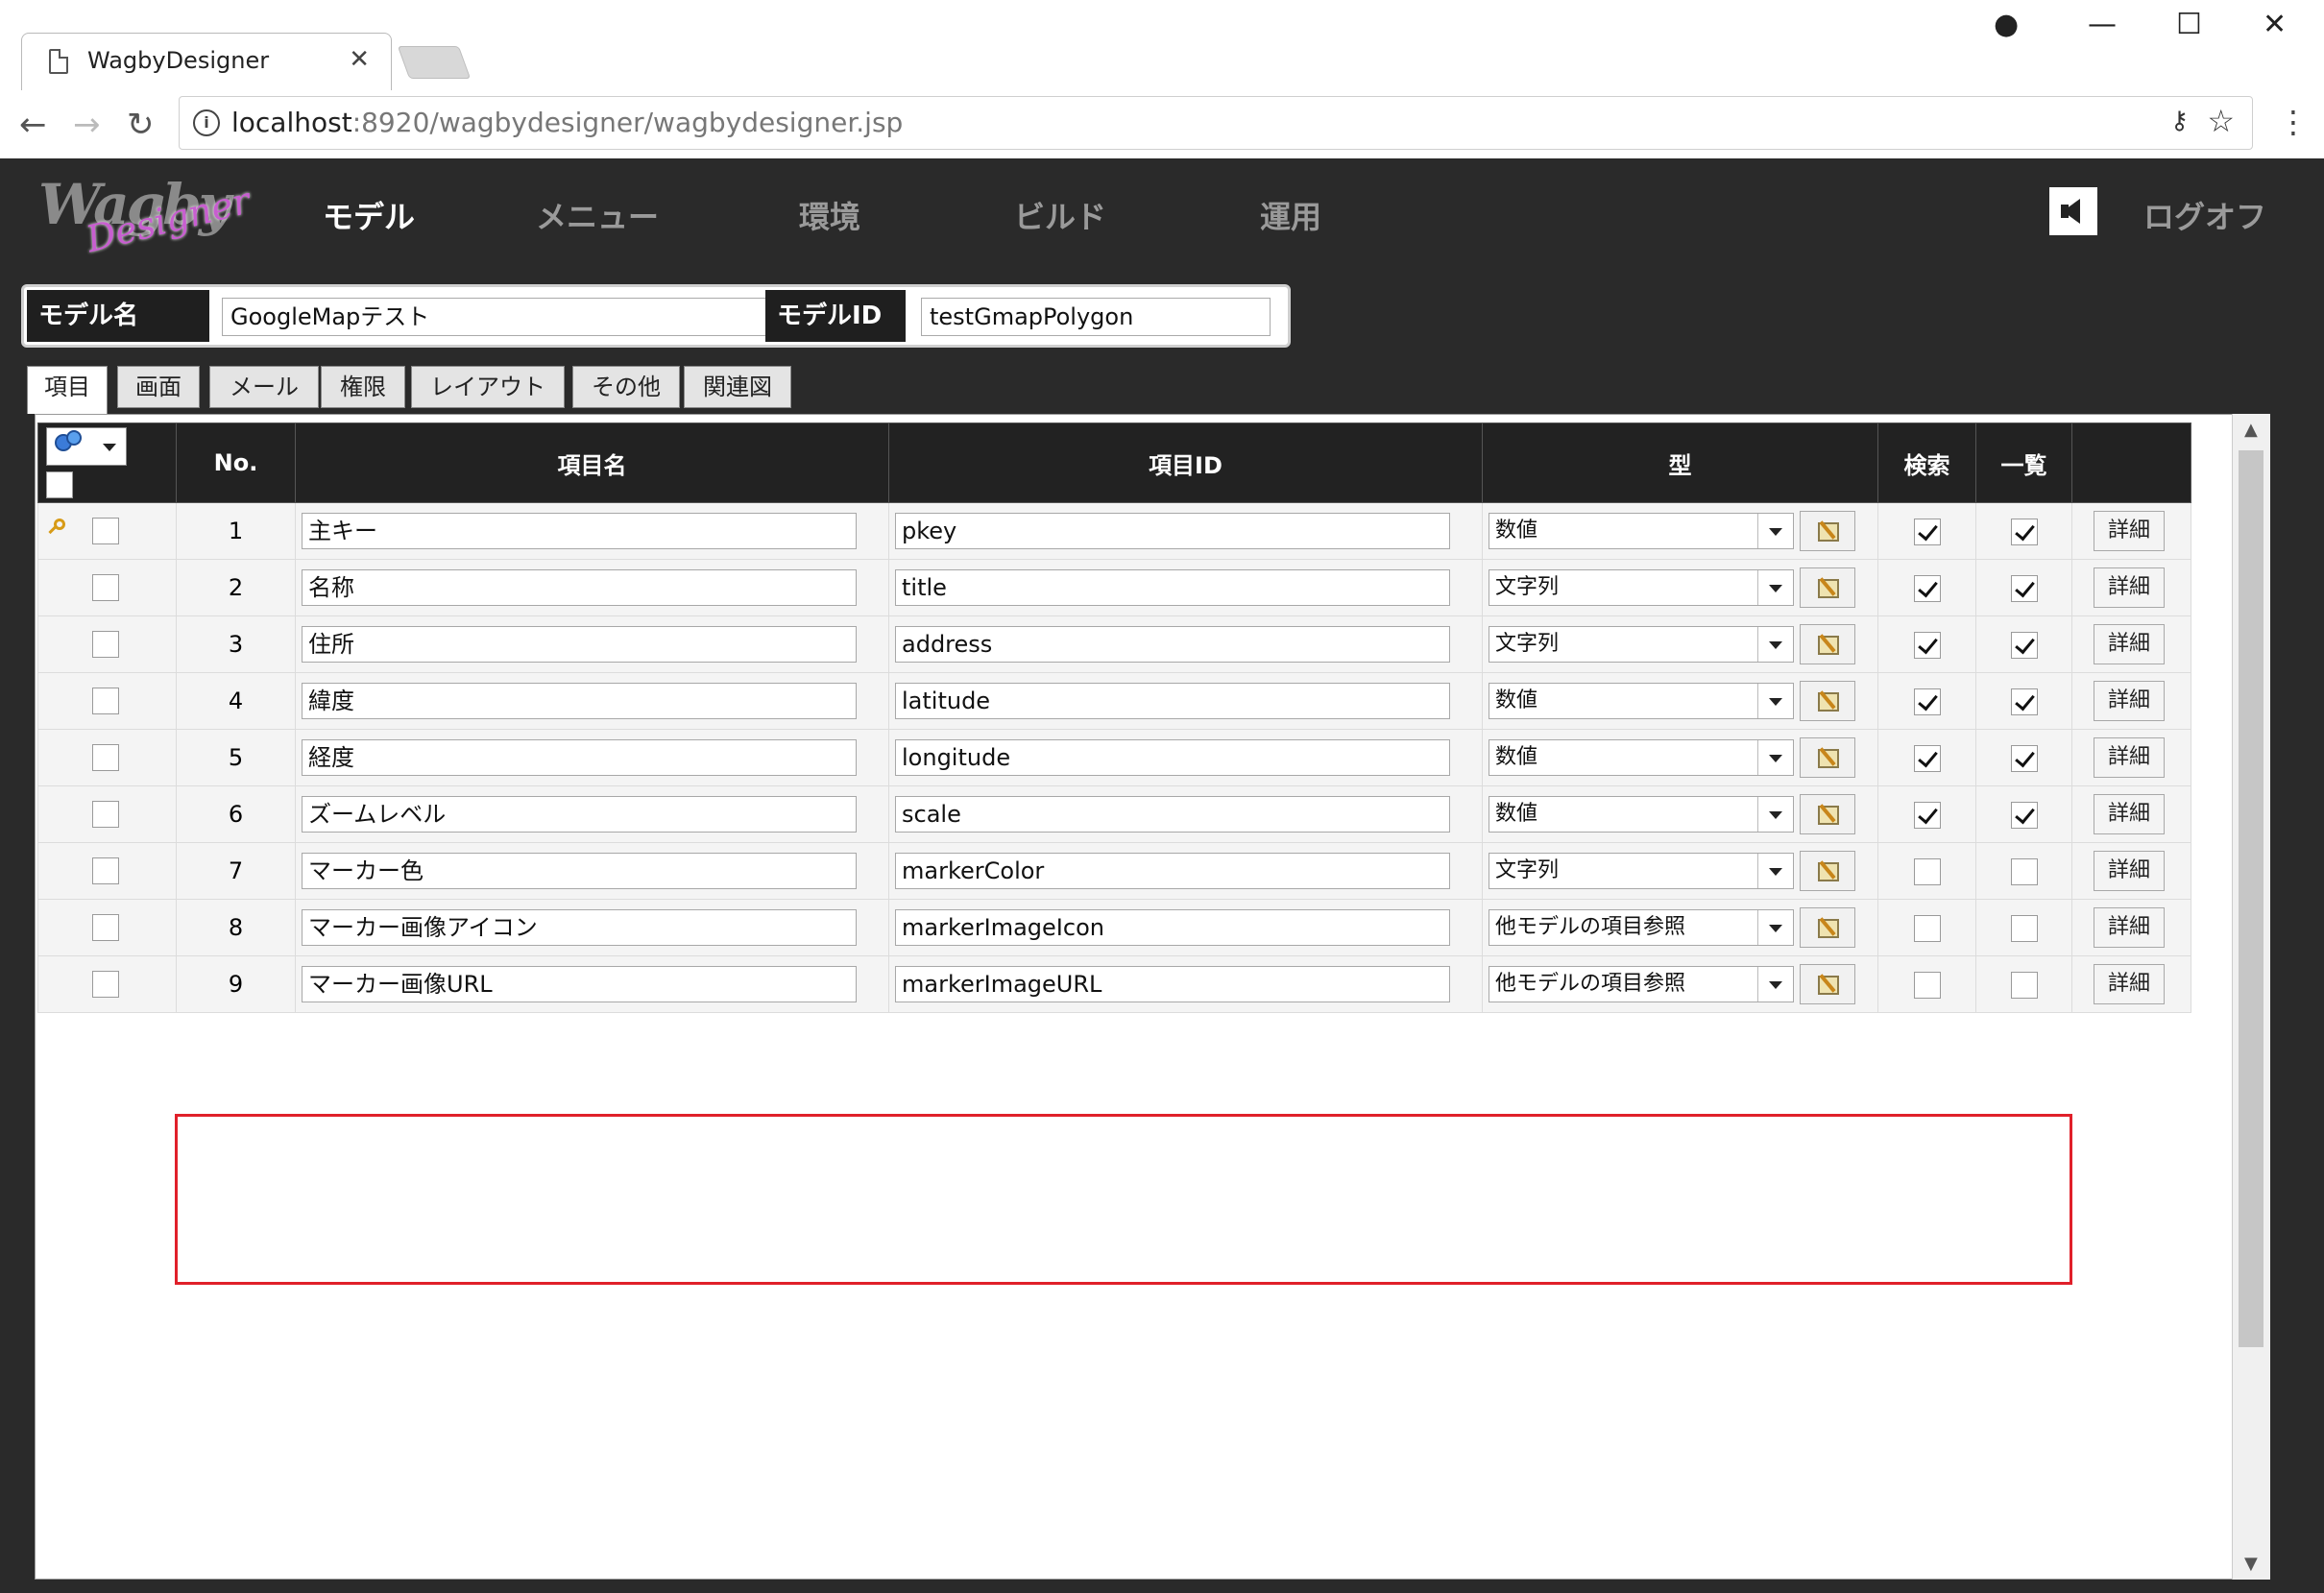  What do you see at coordinates (1172, 531) in the screenshot?
I see `item-id-input: pkey` at bounding box center [1172, 531].